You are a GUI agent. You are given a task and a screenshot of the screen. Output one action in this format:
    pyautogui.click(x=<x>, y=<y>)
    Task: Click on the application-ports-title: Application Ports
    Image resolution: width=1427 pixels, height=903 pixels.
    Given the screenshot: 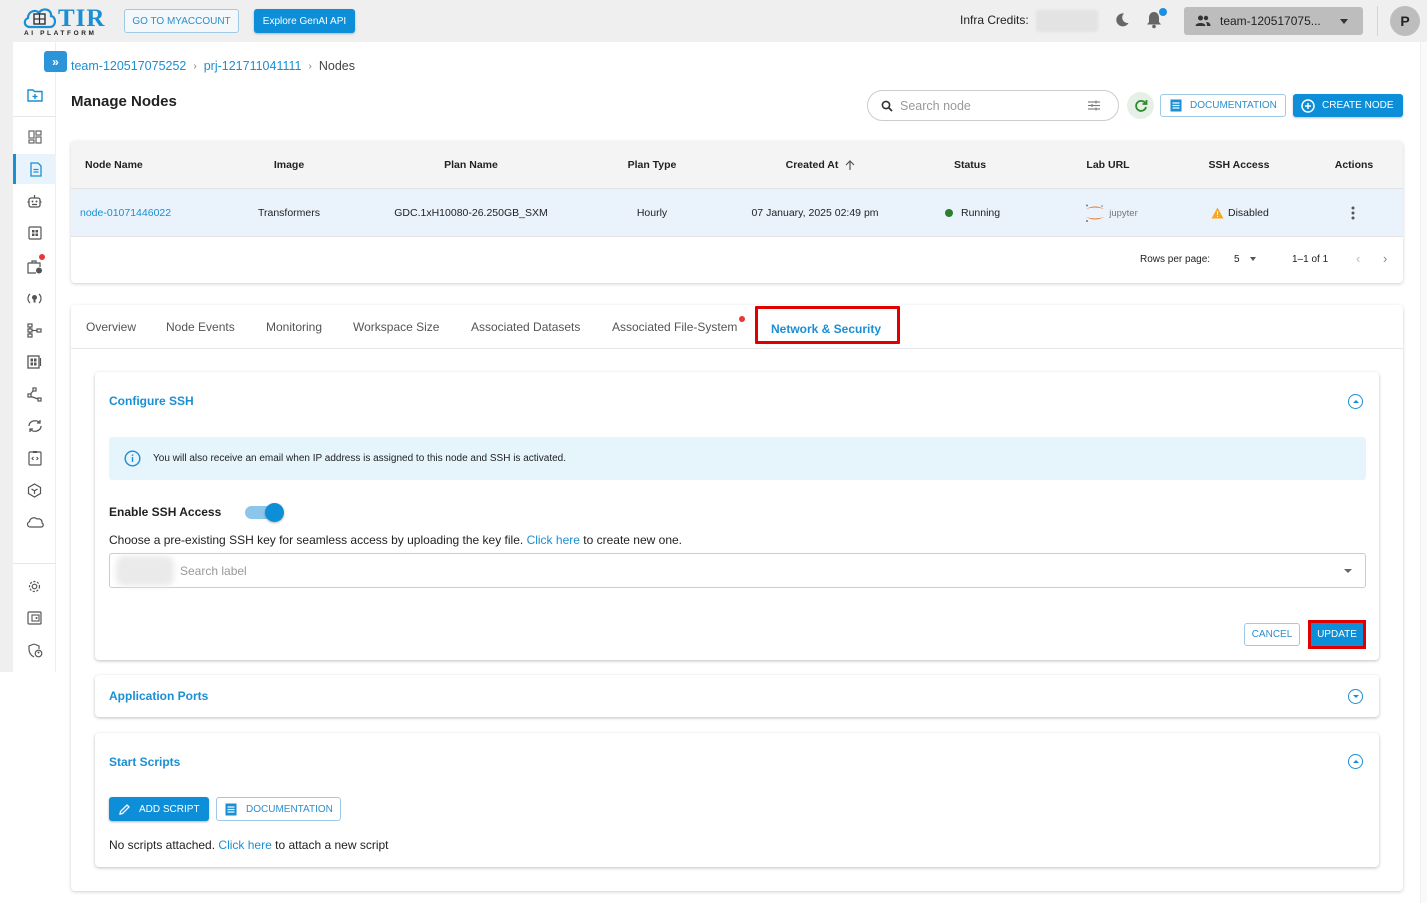 What is the action you would take?
    pyautogui.click(x=158, y=696)
    